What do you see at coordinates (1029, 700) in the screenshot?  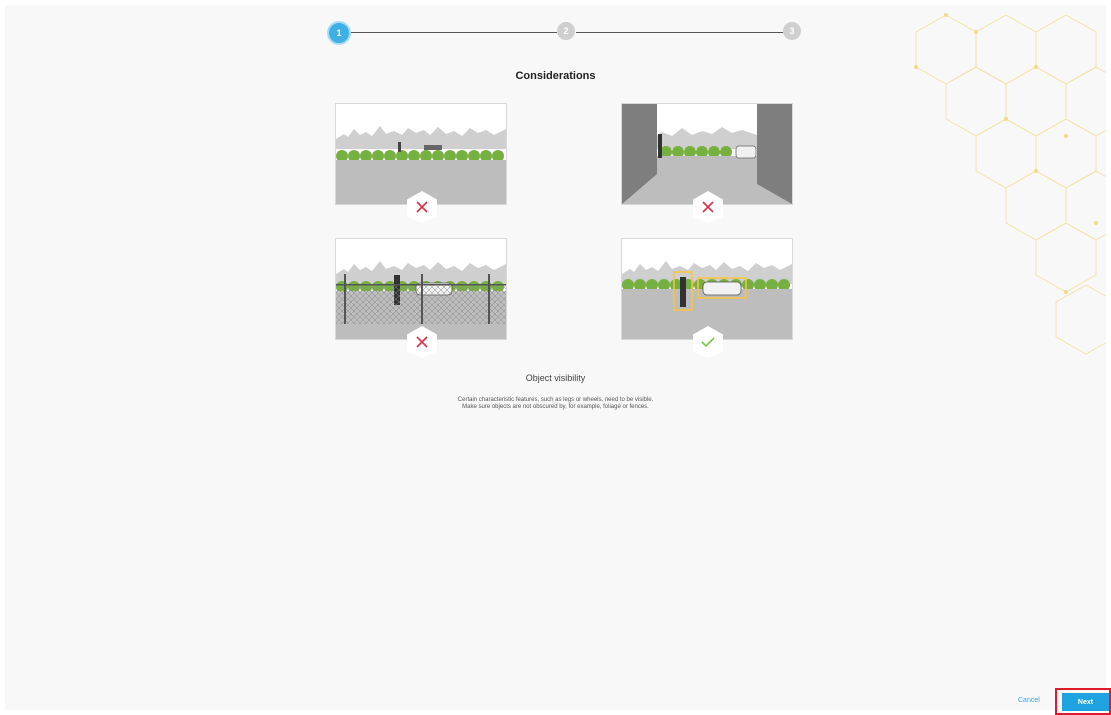 I see `cancel-button: Cancel` at bounding box center [1029, 700].